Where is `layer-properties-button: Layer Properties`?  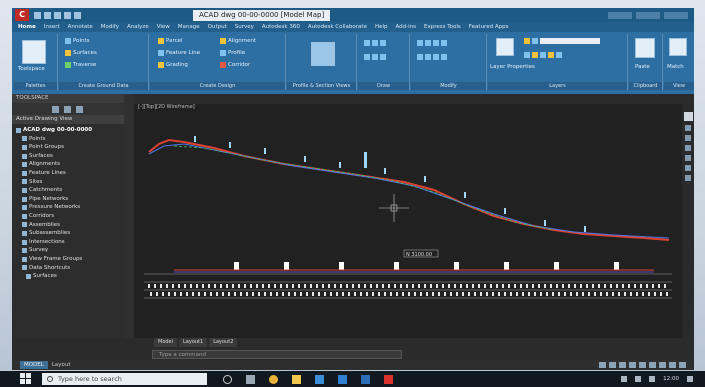 layer-properties-button: Layer Properties is located at coordinates (512, 67).